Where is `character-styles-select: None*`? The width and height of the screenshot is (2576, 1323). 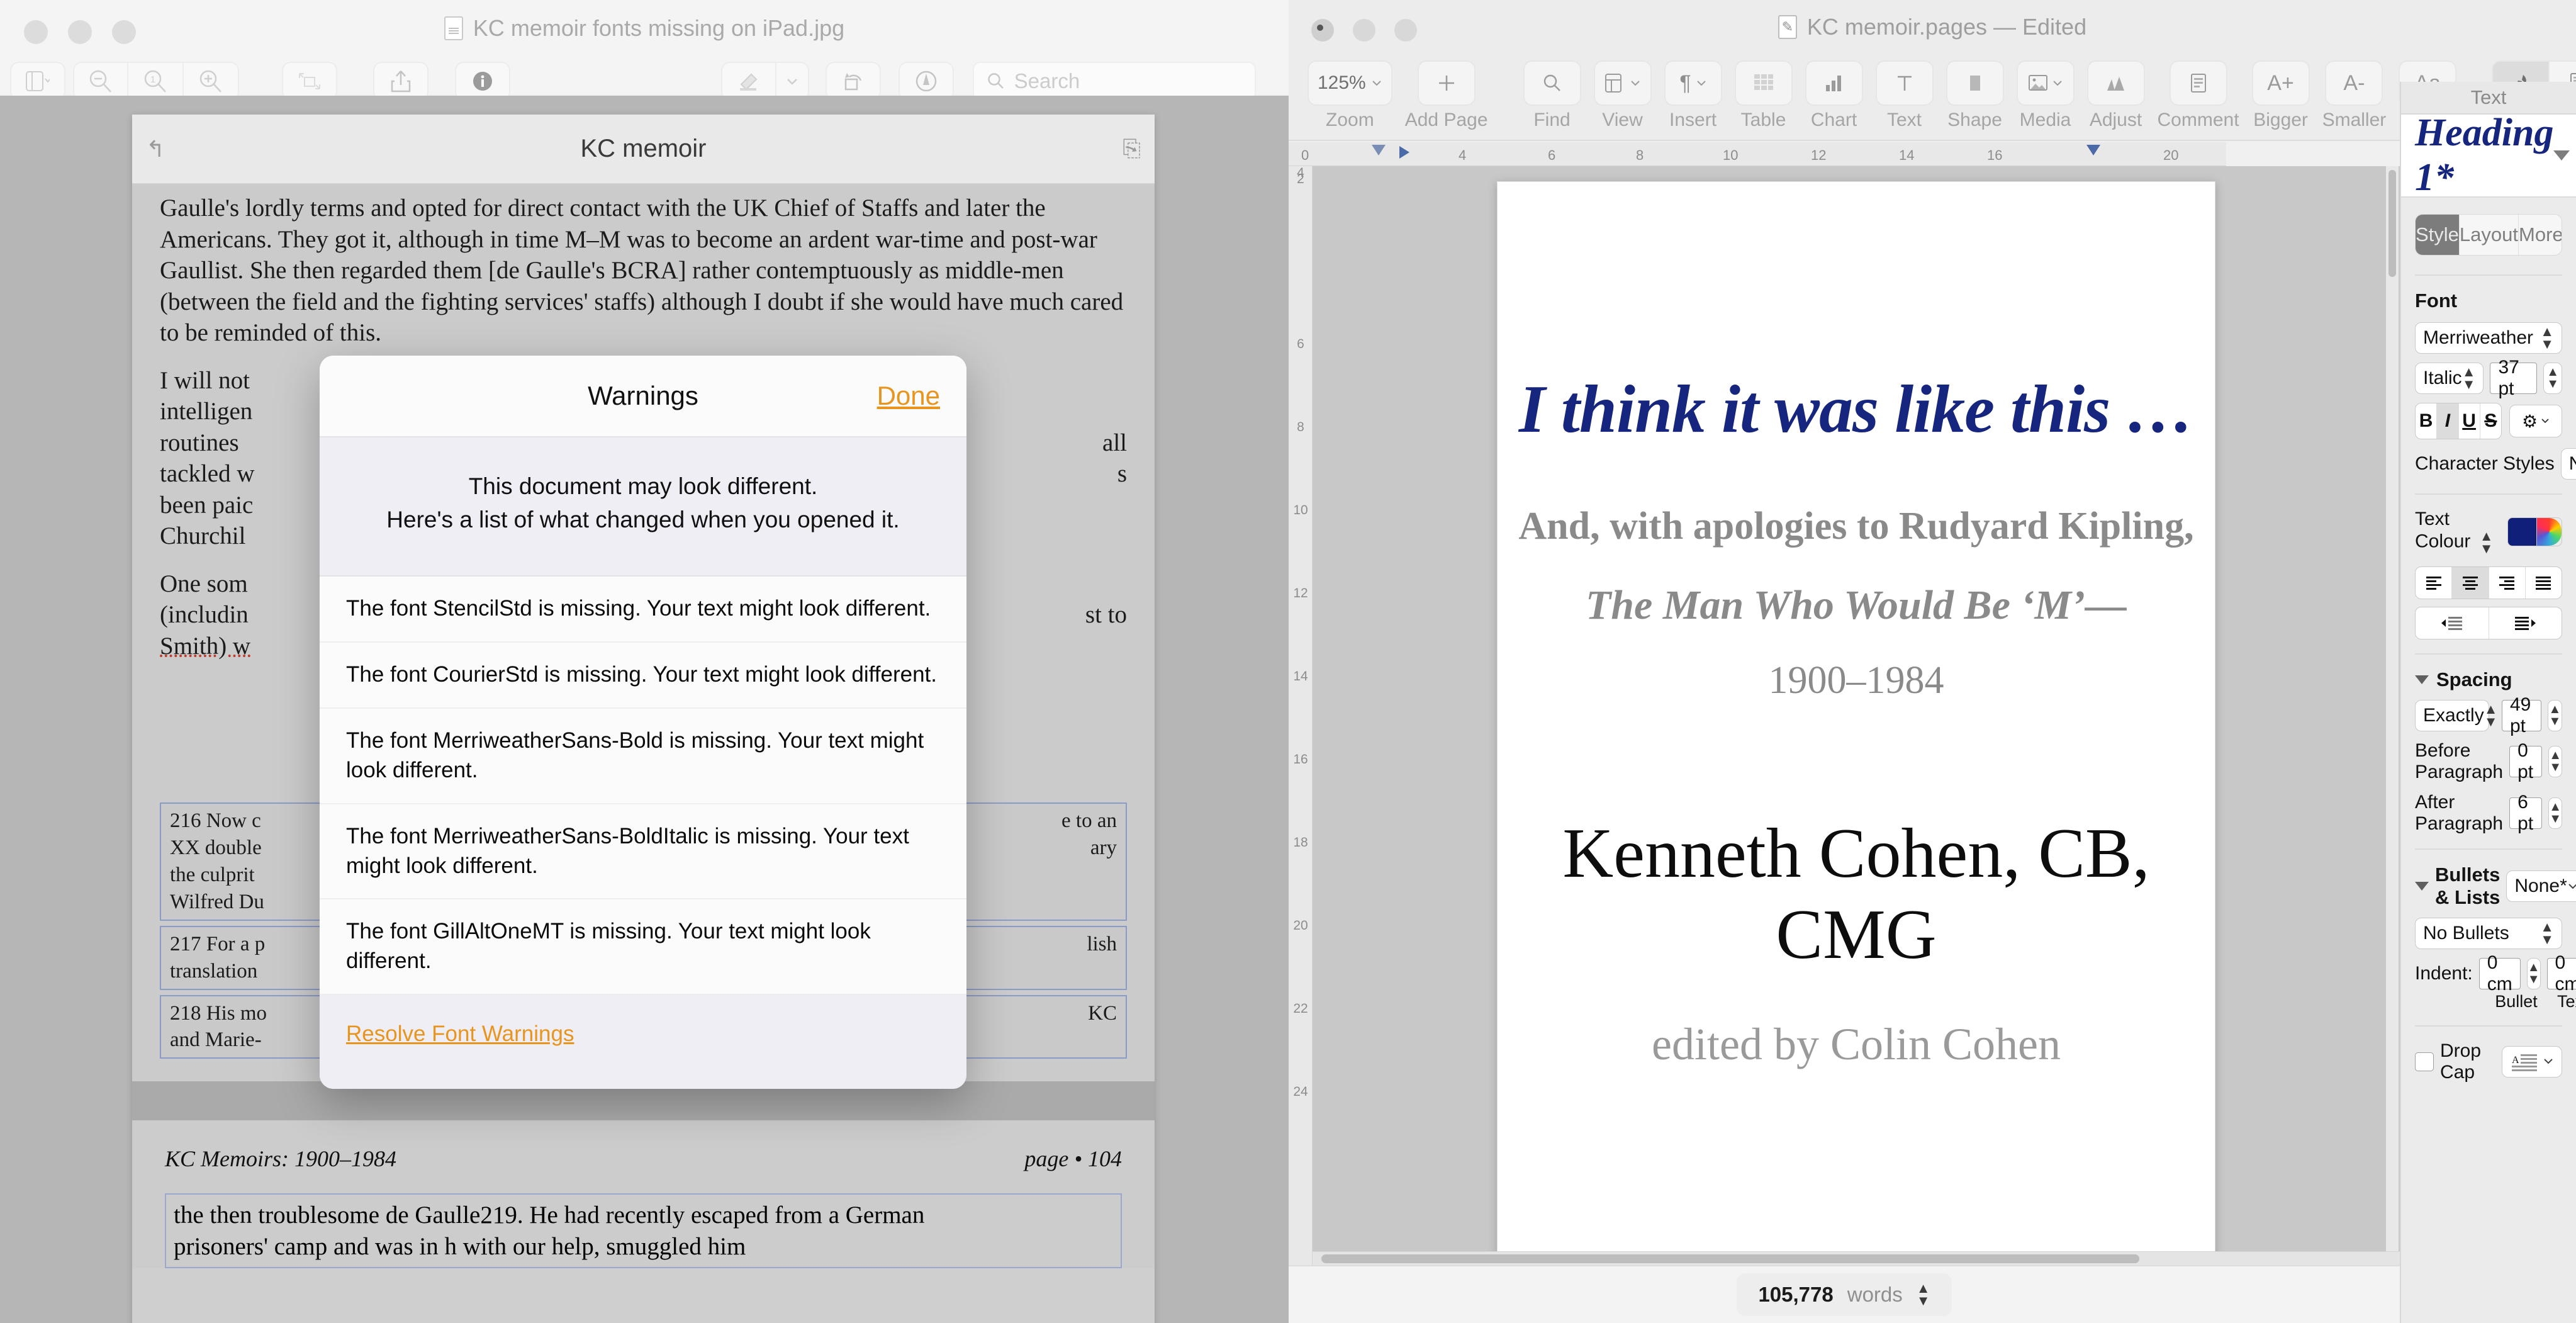
character-styles-select: None* is located at coordinates (2568, 464).